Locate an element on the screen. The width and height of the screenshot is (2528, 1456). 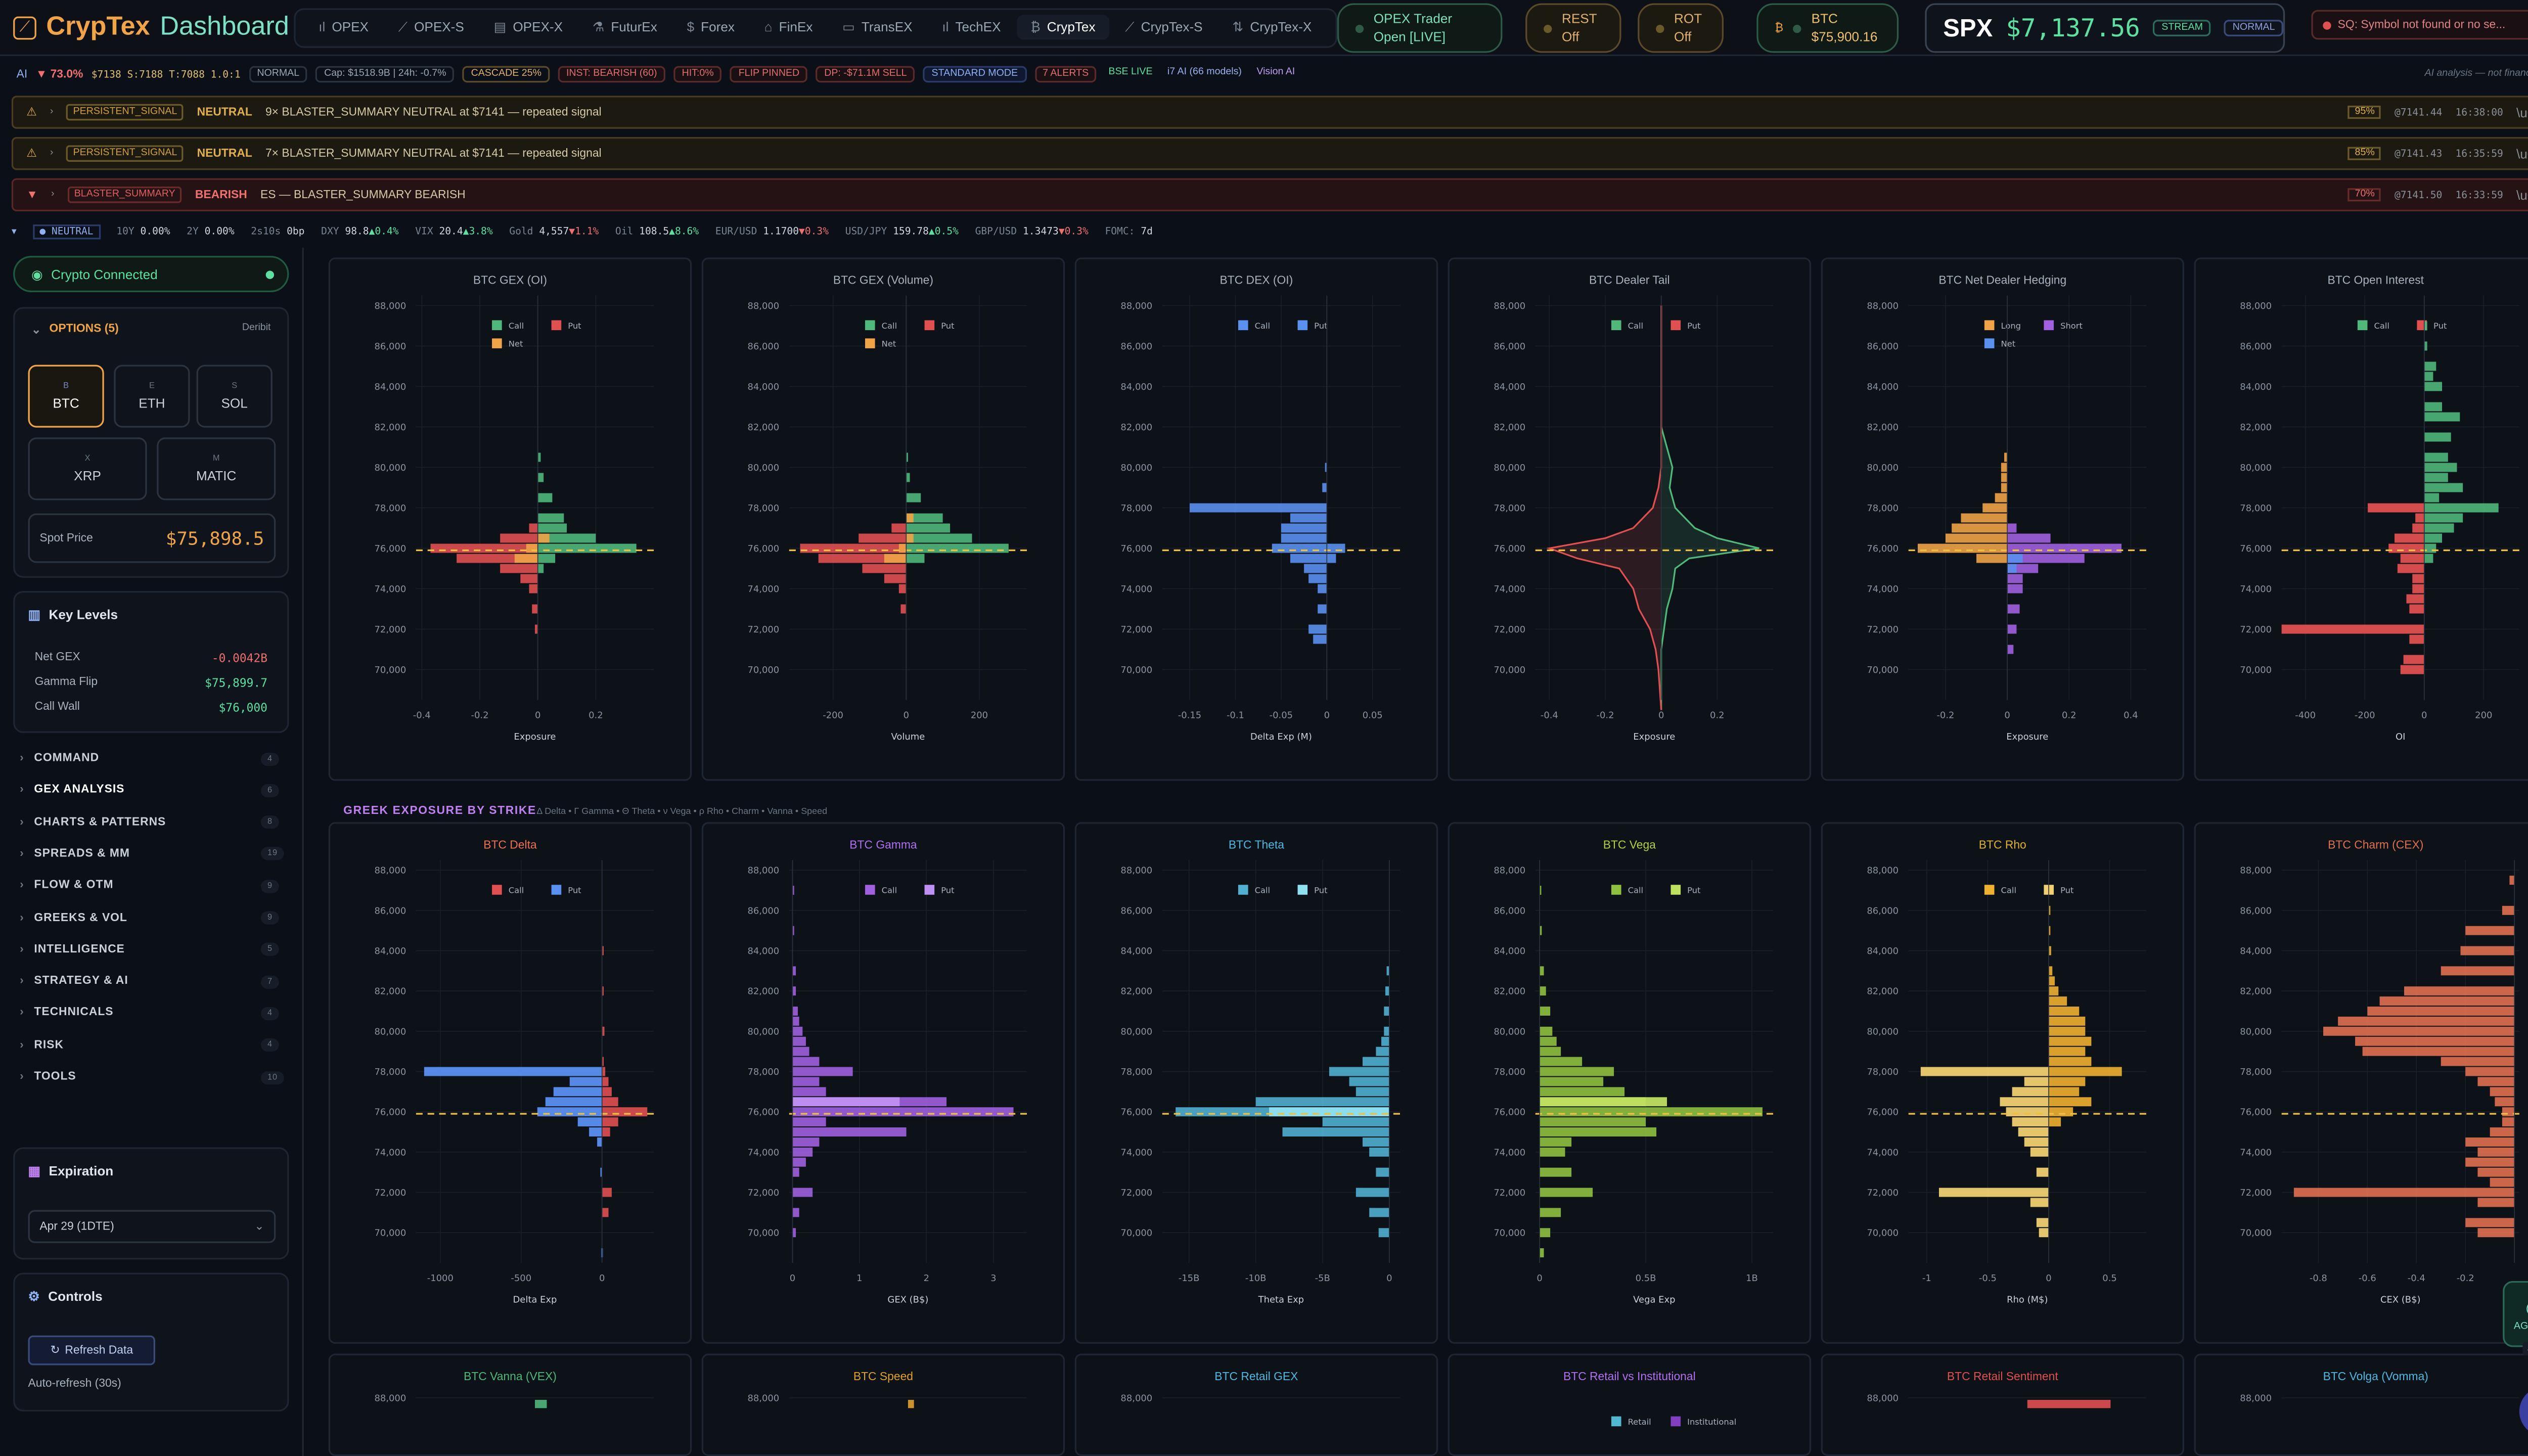
tab-transex: ▭ TransEX is located at coordinates (878, 27).